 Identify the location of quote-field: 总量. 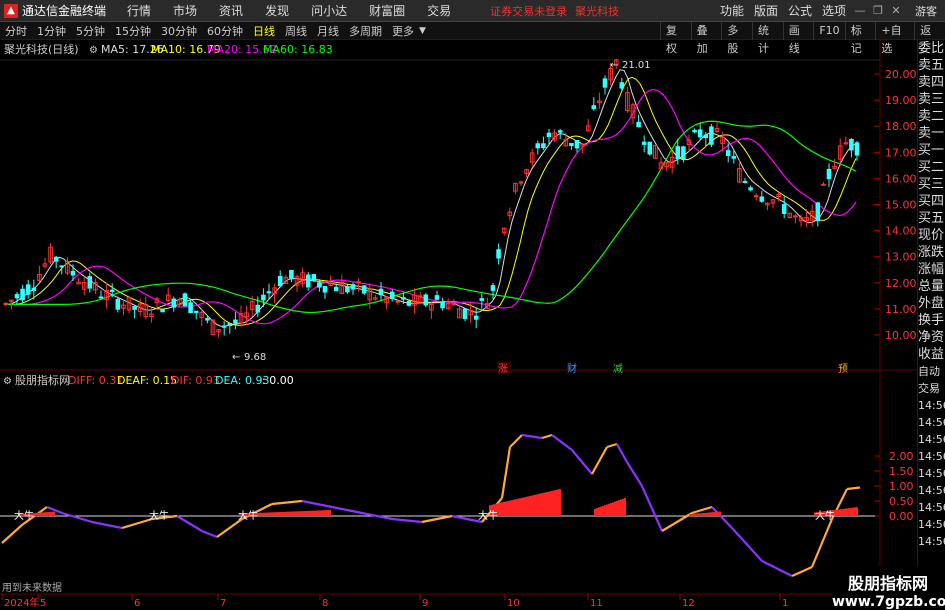
(931, 286).